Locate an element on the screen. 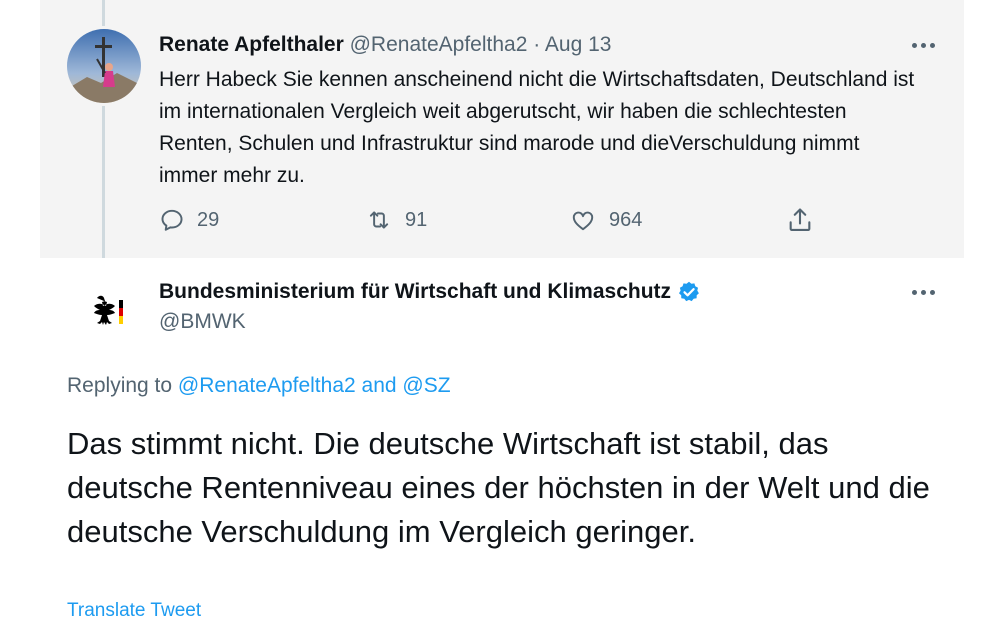  heart-icon is located at coordinates (583, 221).